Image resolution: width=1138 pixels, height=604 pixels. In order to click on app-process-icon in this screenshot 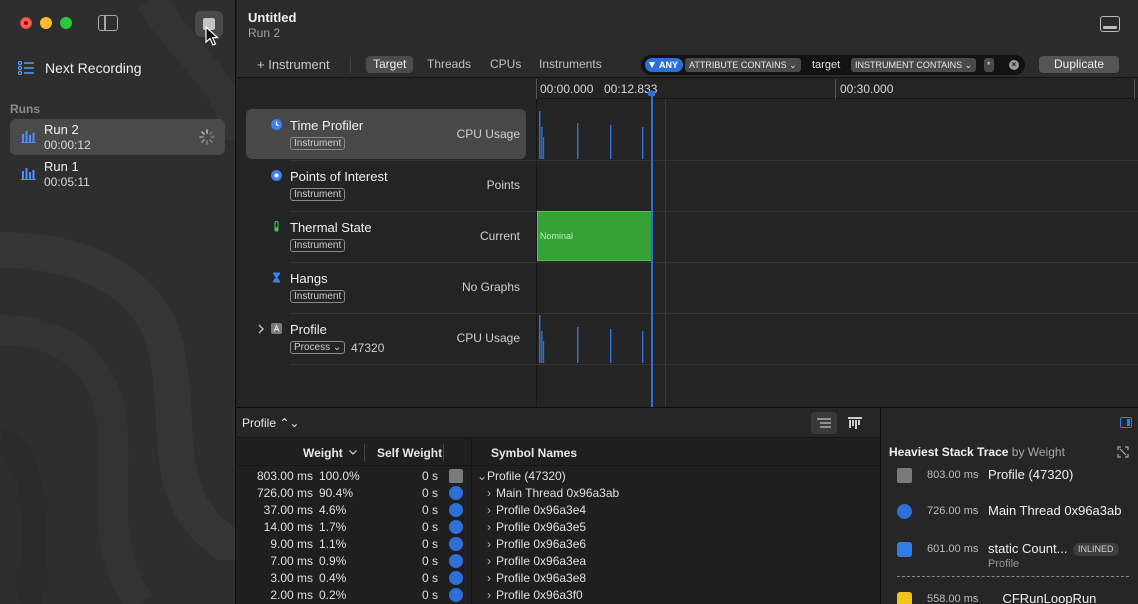, I will do `click(276, 328)`.